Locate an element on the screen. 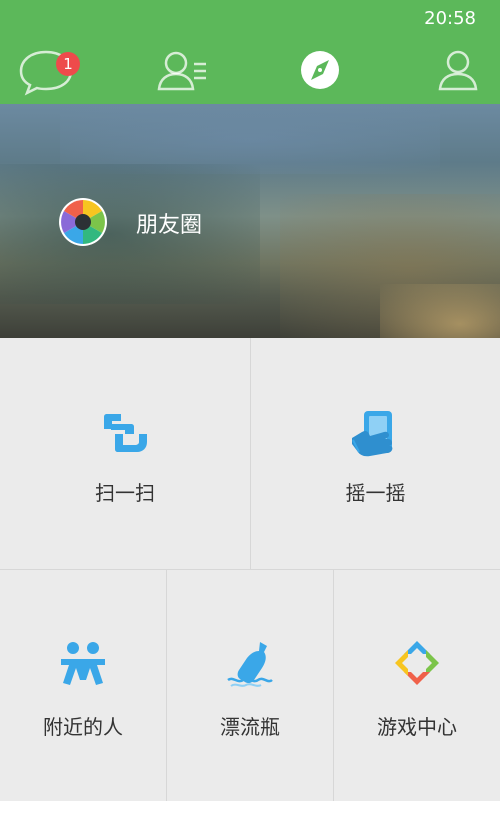  game-center-icon is located at coordinates (417, 663).